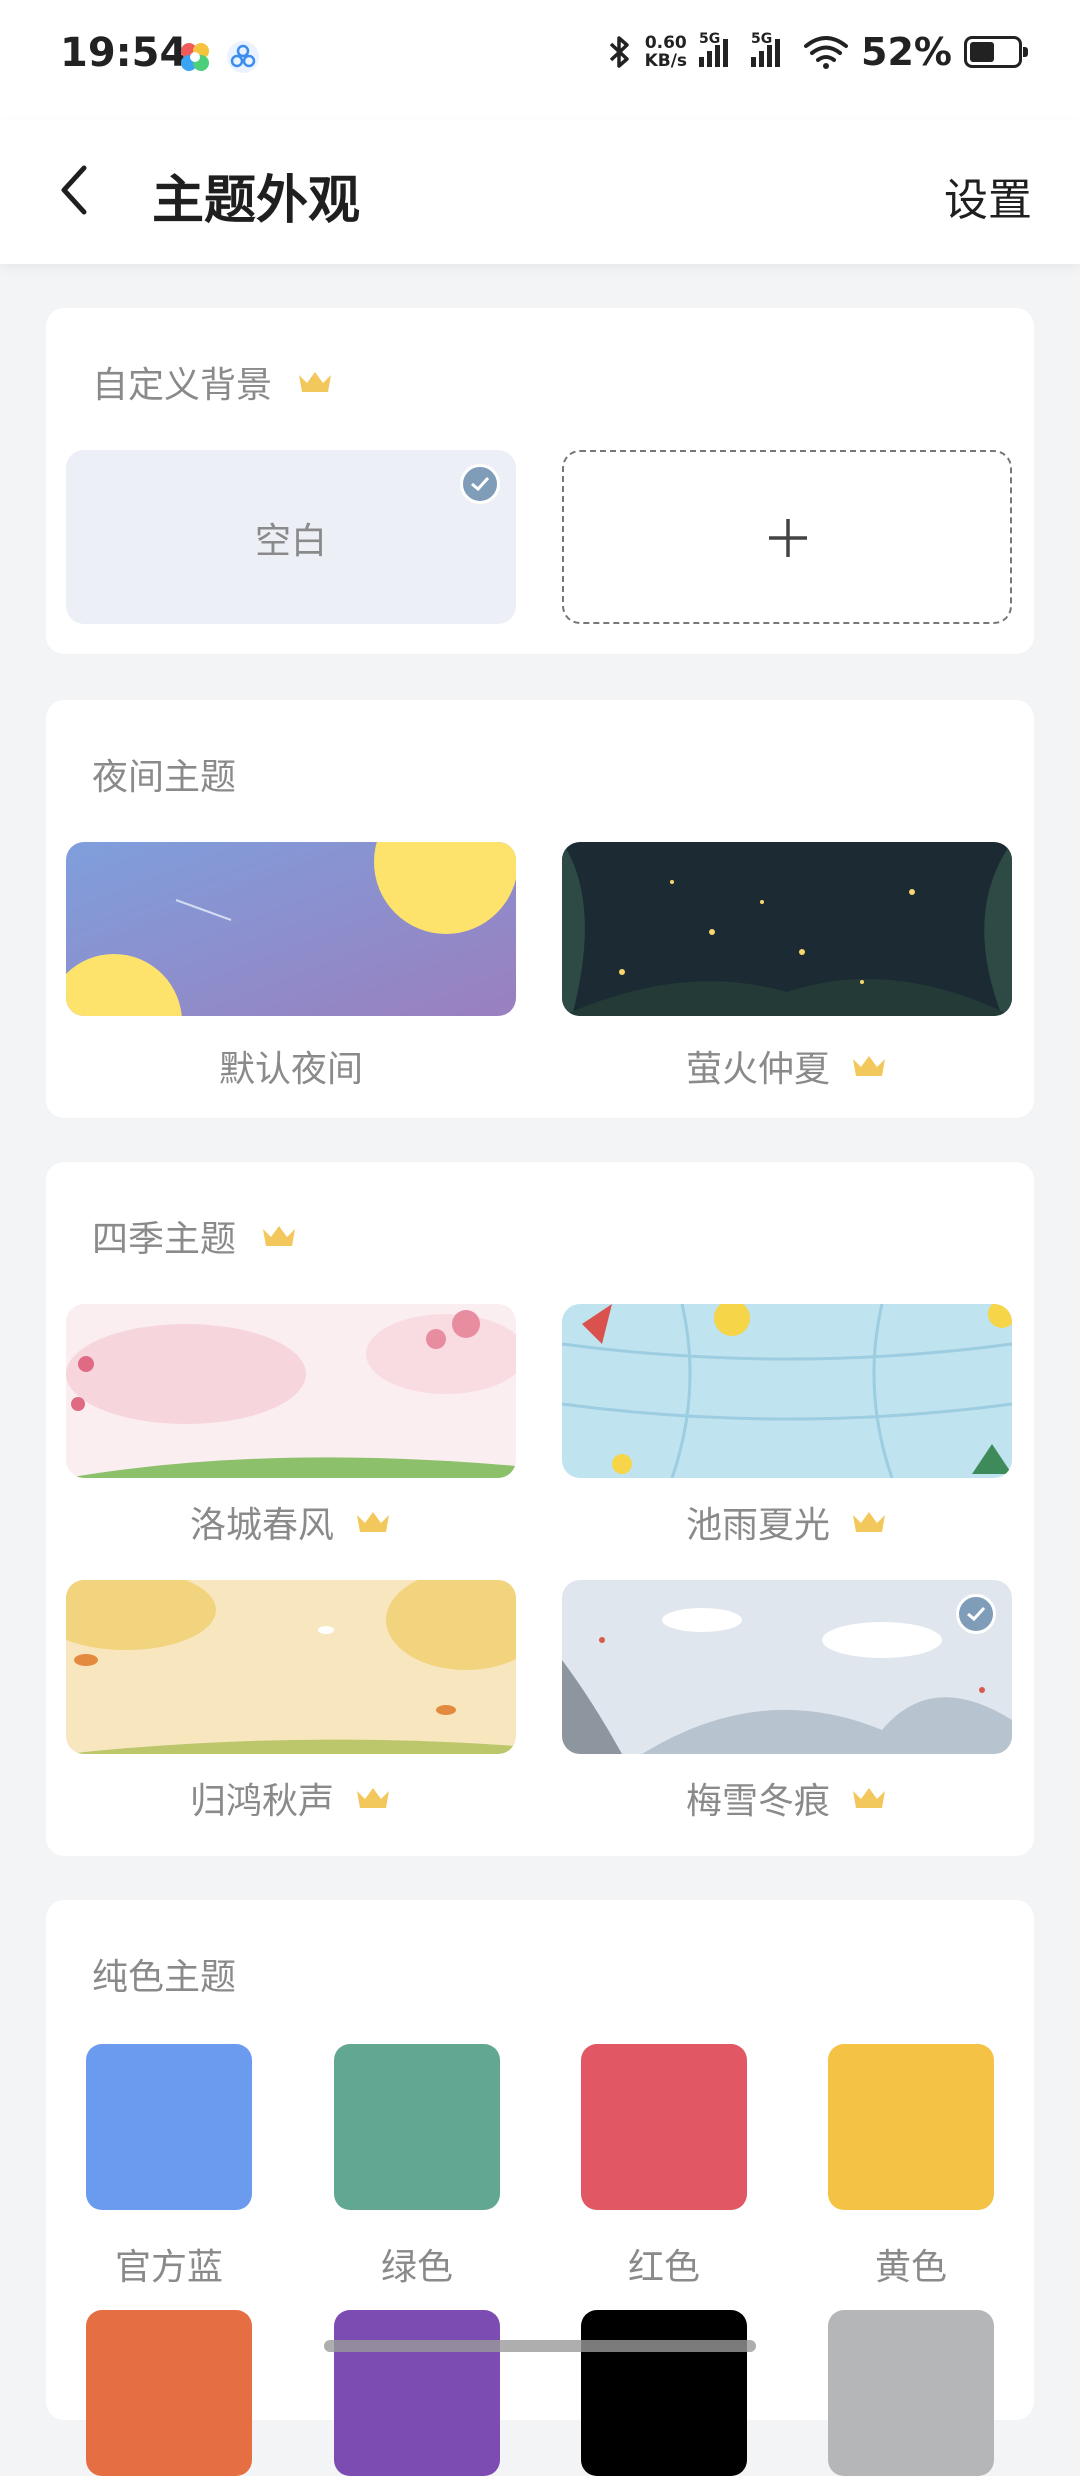  Describe the element at coordinates (771, 49) in the screenshot. I see `signal-strength-2: 5G` at that location.